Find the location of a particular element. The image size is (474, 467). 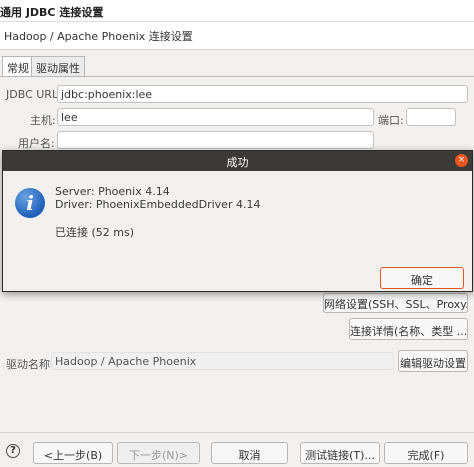

jdbc-url-field: jdbc:phoenix:lee is located at coordinates (262, 94).